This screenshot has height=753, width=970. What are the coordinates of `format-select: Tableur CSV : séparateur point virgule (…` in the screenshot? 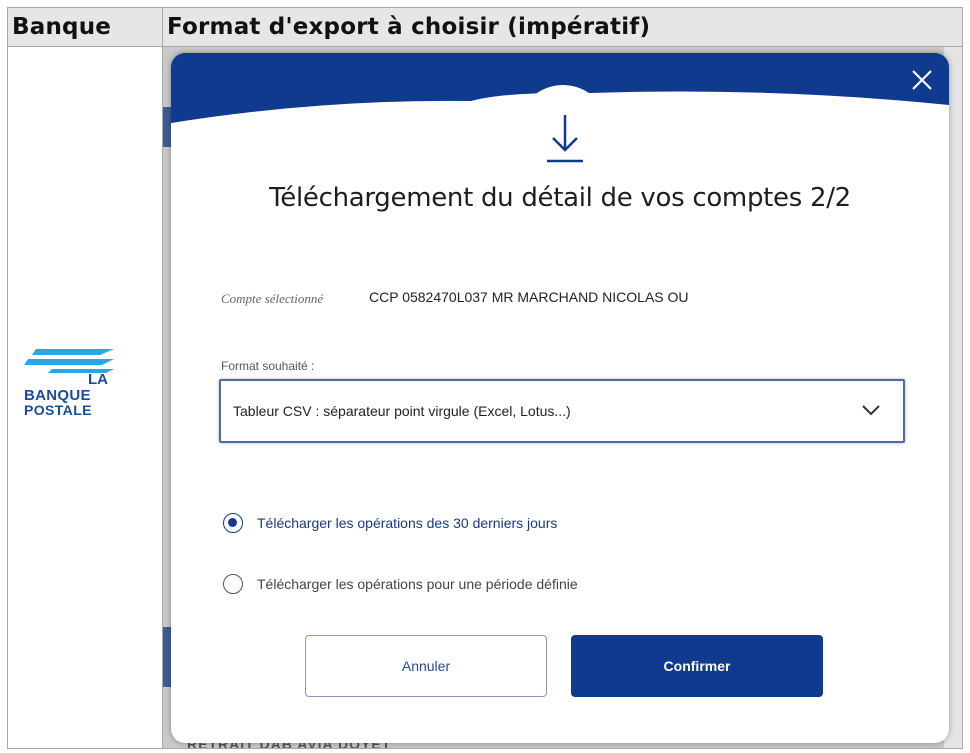 It's located at (562, 411).